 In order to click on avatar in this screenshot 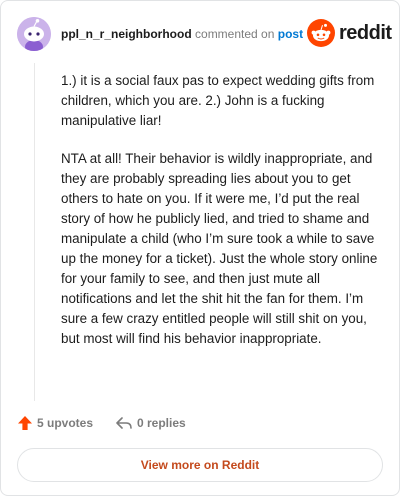, I will do `click(34, 34)`.